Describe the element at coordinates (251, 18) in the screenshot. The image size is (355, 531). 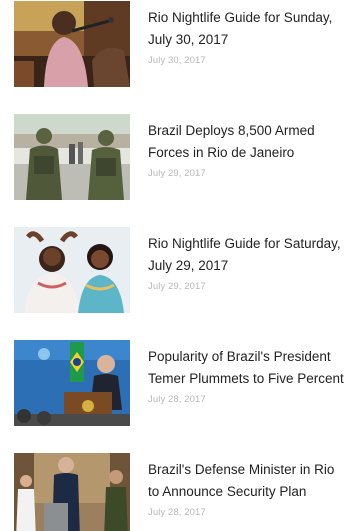
I see `article-title-line1: Rio Nightlife Guide for Sunday,` at that location.